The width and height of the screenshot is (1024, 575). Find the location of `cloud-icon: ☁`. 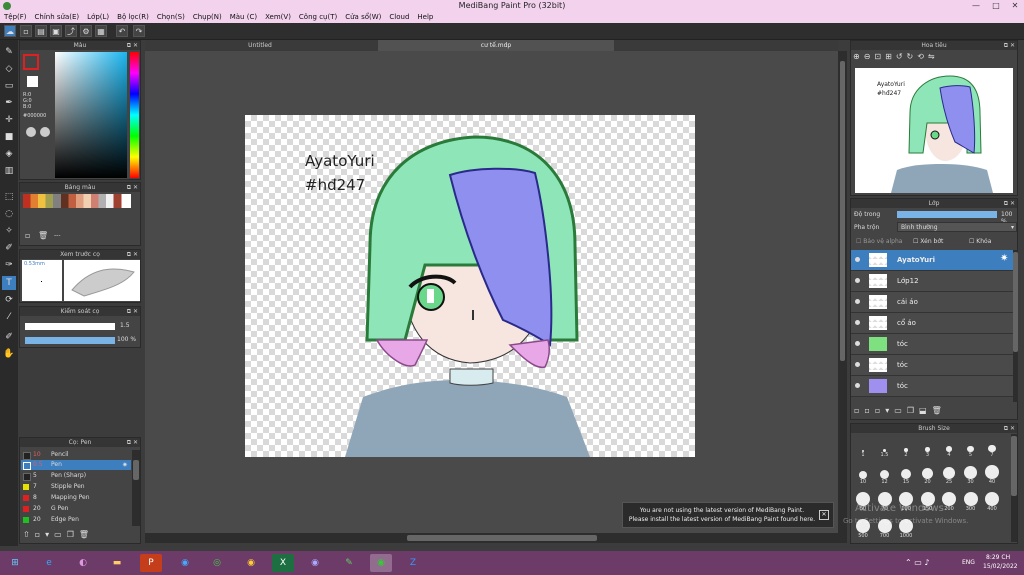

cloud-icon: ☁ is located at coordinates (10, 31).